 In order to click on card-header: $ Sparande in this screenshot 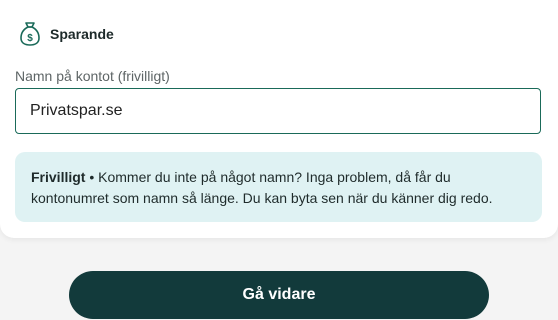, I will do `click(66, 34)`.